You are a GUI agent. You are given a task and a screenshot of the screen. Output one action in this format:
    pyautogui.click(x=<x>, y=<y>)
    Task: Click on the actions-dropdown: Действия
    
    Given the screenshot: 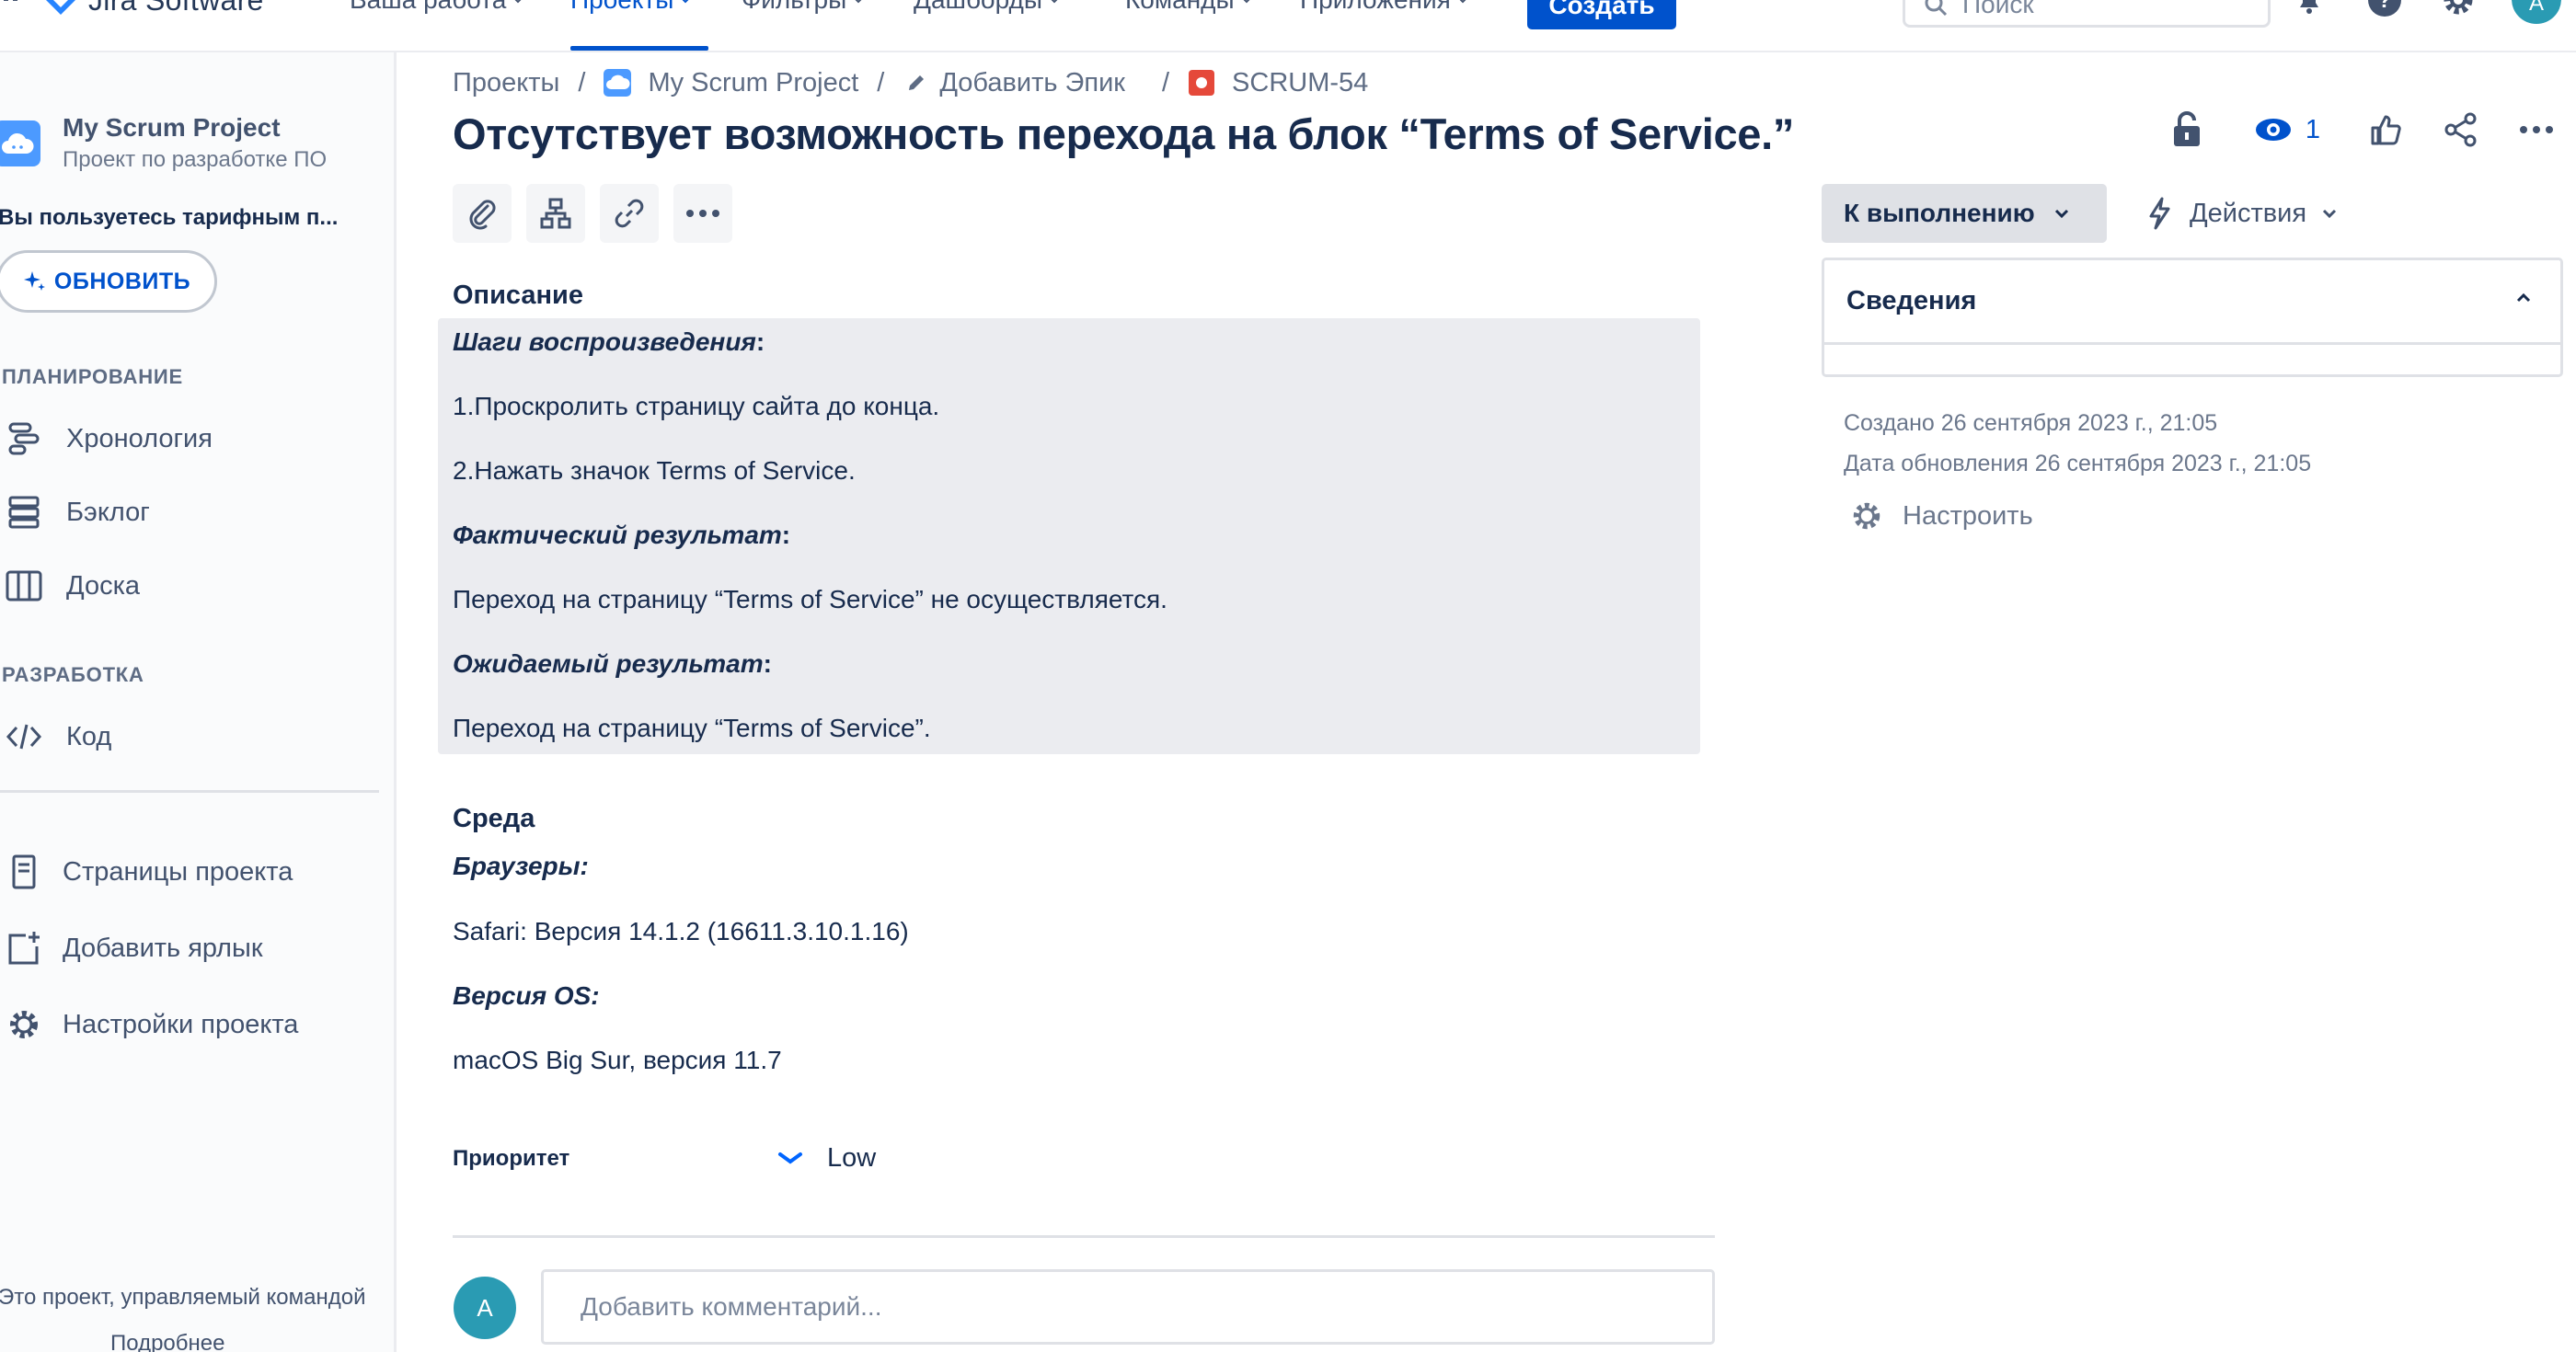 What is the action you would take?
    pyautogui.click(x=2241, y=213)
    